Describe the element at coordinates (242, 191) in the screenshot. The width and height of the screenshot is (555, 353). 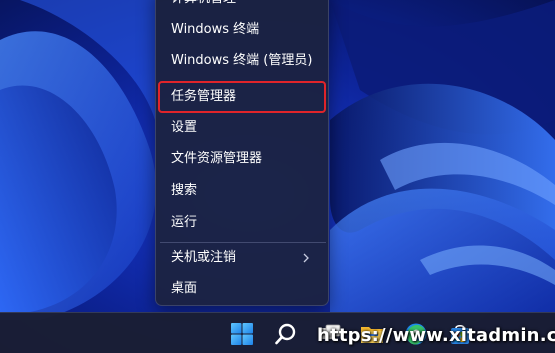
I see `menu-item-search: 搜索` at that location.